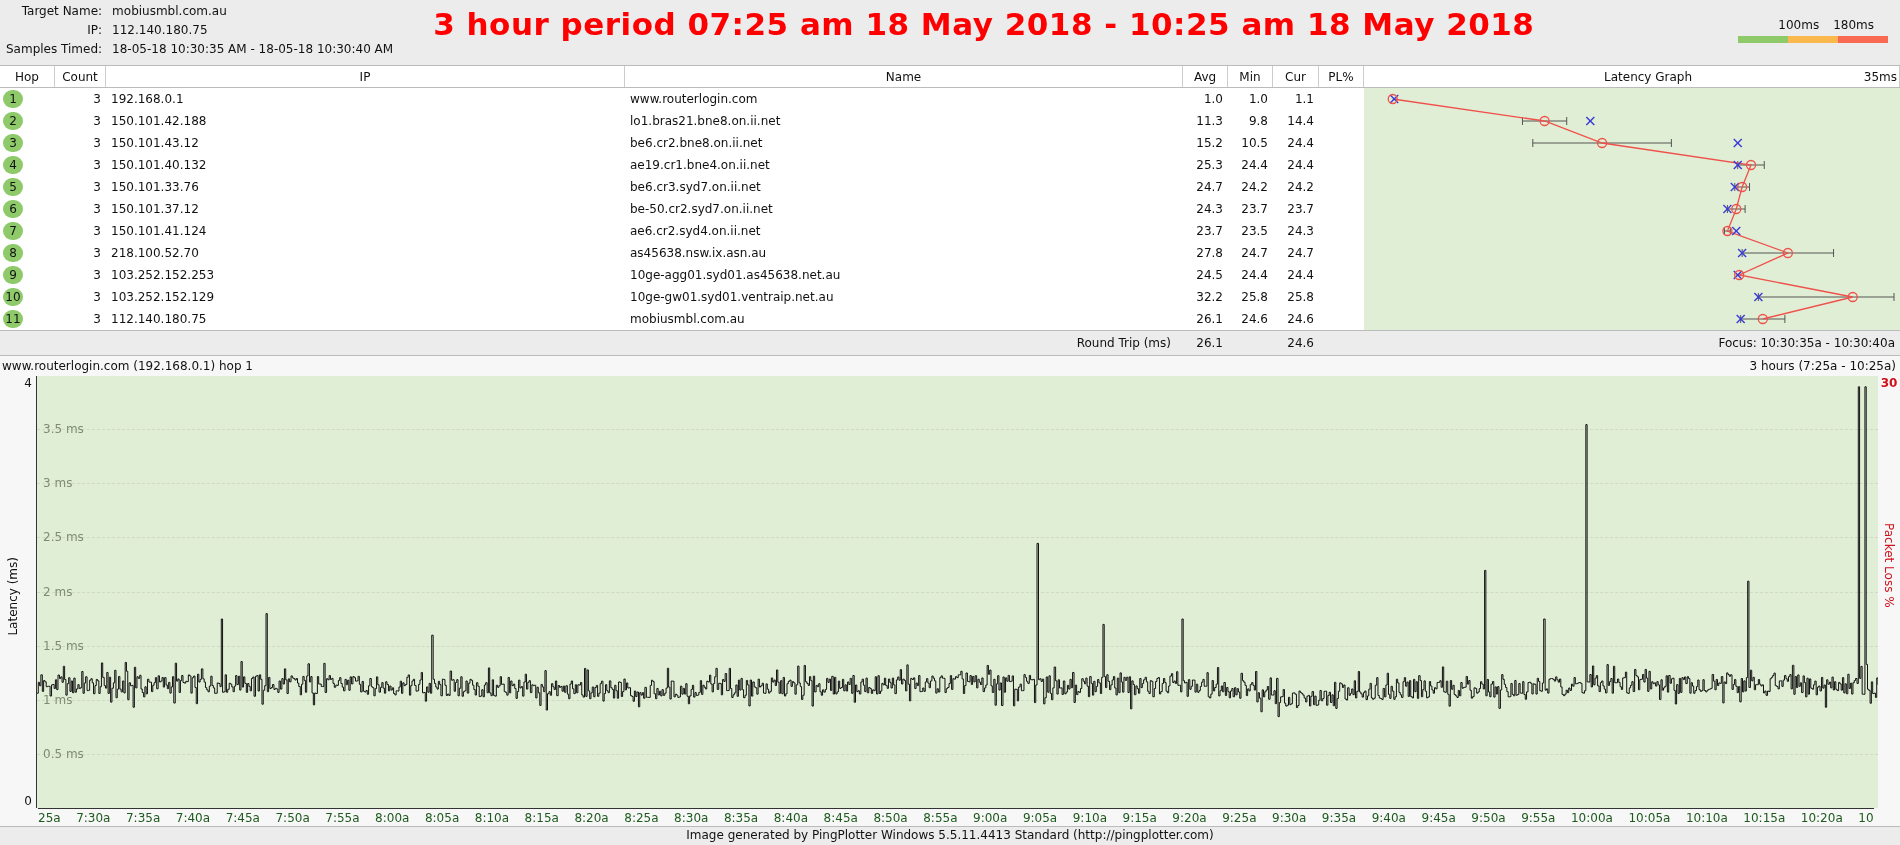 This screenshot has width=1900, height=845. What do you see at coordinates (700, 165) in the screenshot?
I see `table-cell: ae19.cr1.bne4.on.ii.net` at bounding box center [700, 165].